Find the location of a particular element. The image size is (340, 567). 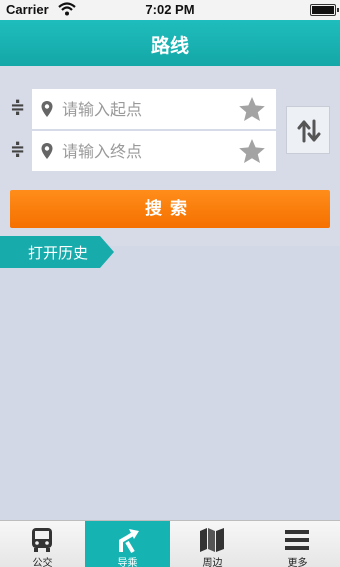

status-time: 7:02 PM is located at coordinates (170, 9).